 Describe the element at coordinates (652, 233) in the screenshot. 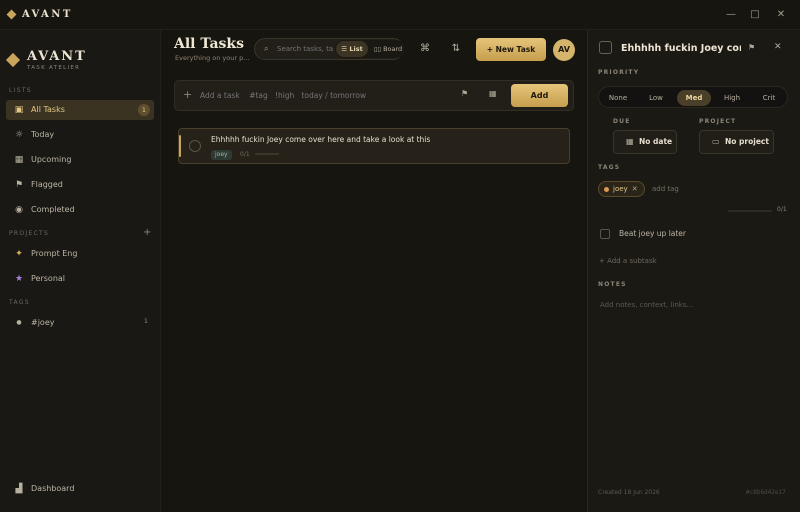

I see `subtask-text: Beat joey up later` at that location.